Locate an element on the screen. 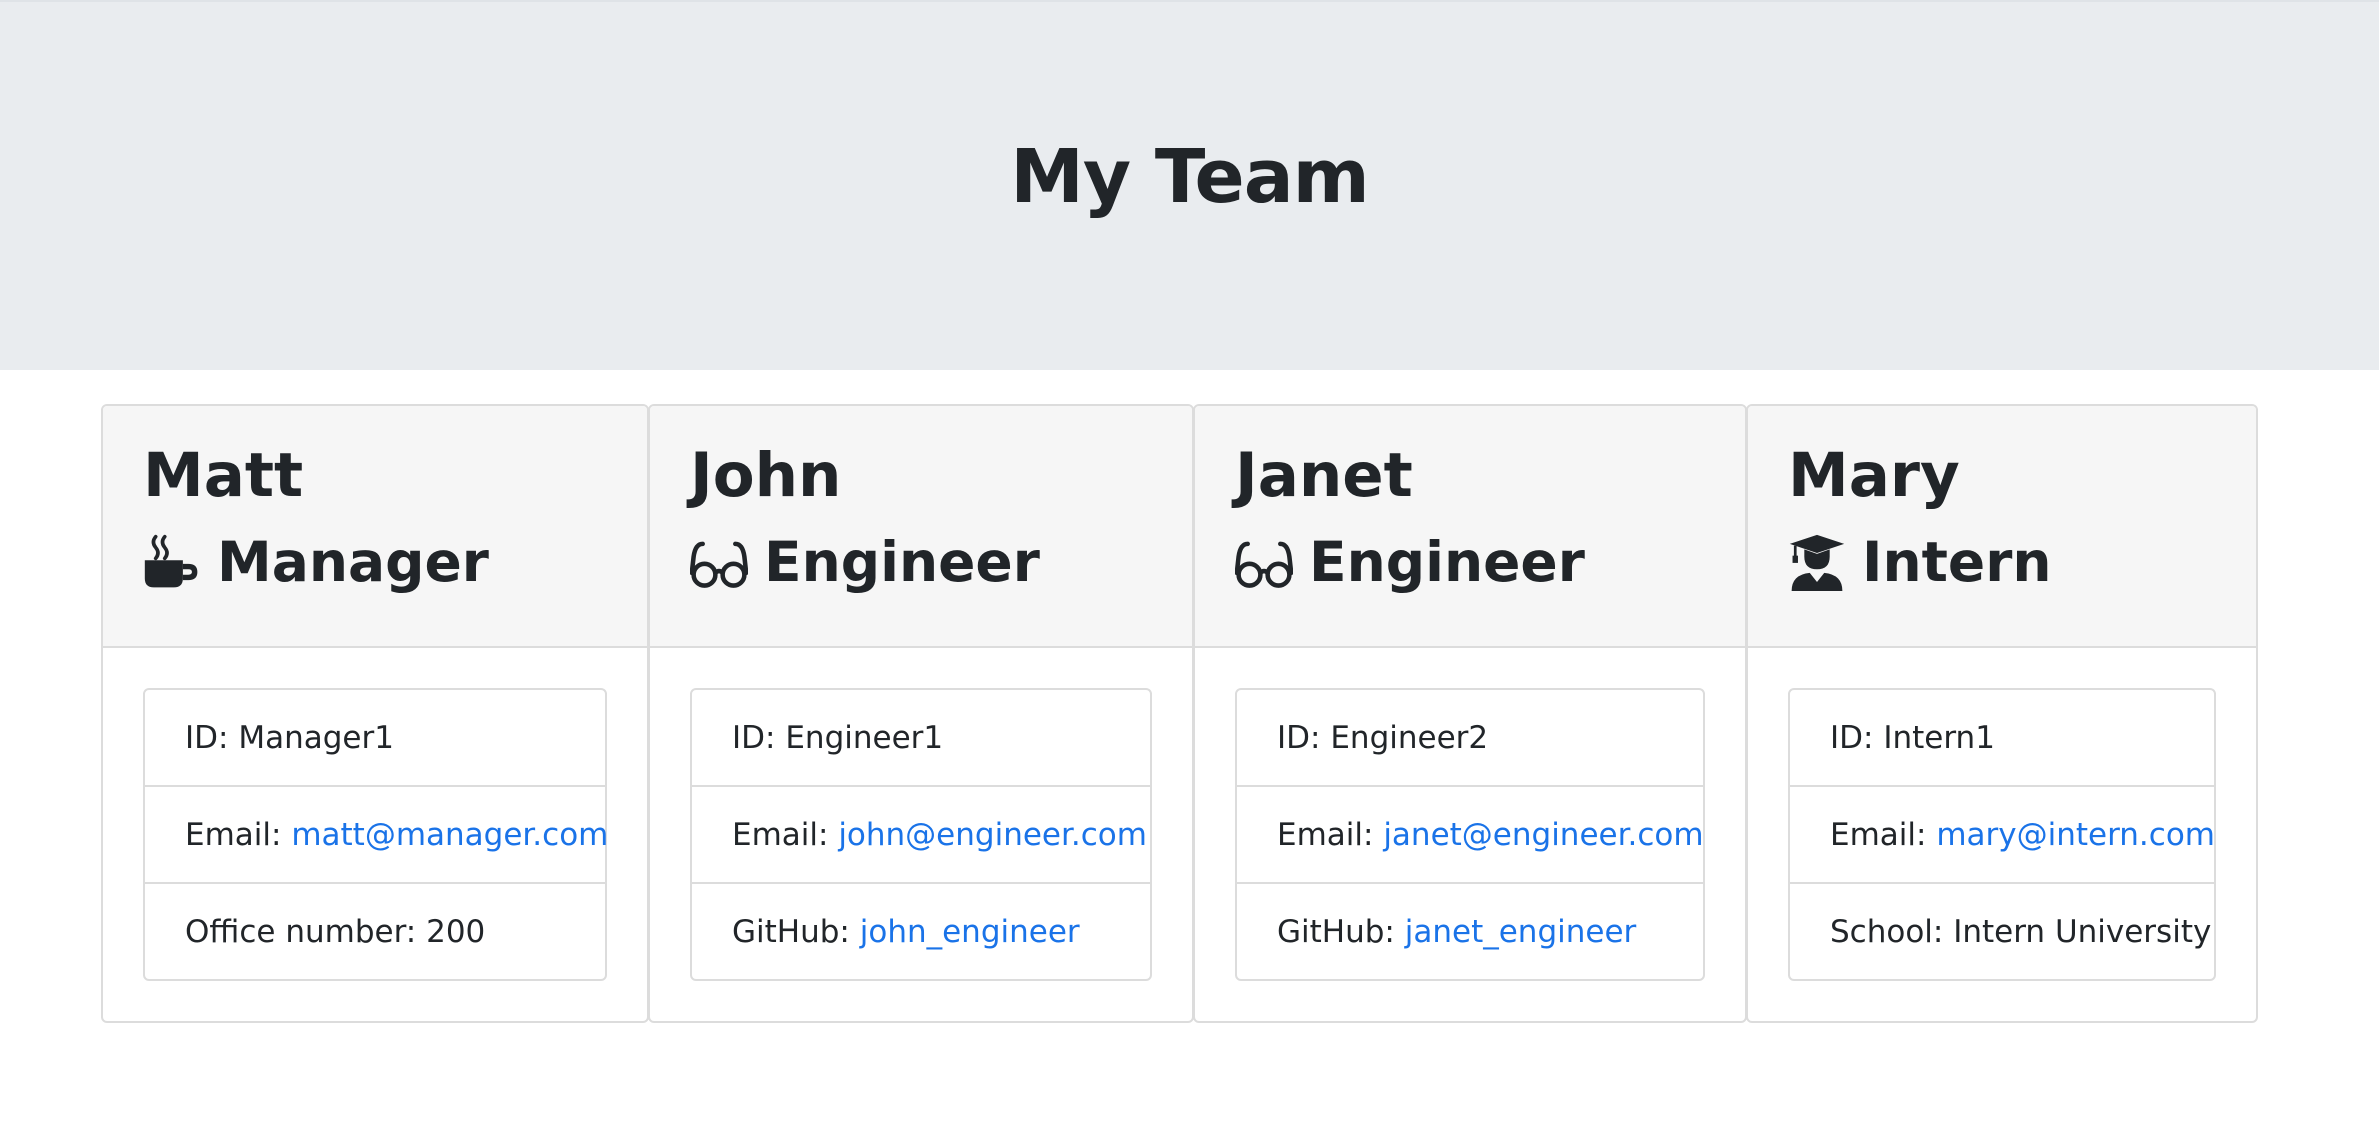  id-value: Engineer2 is located at coordinates (1409, 737).